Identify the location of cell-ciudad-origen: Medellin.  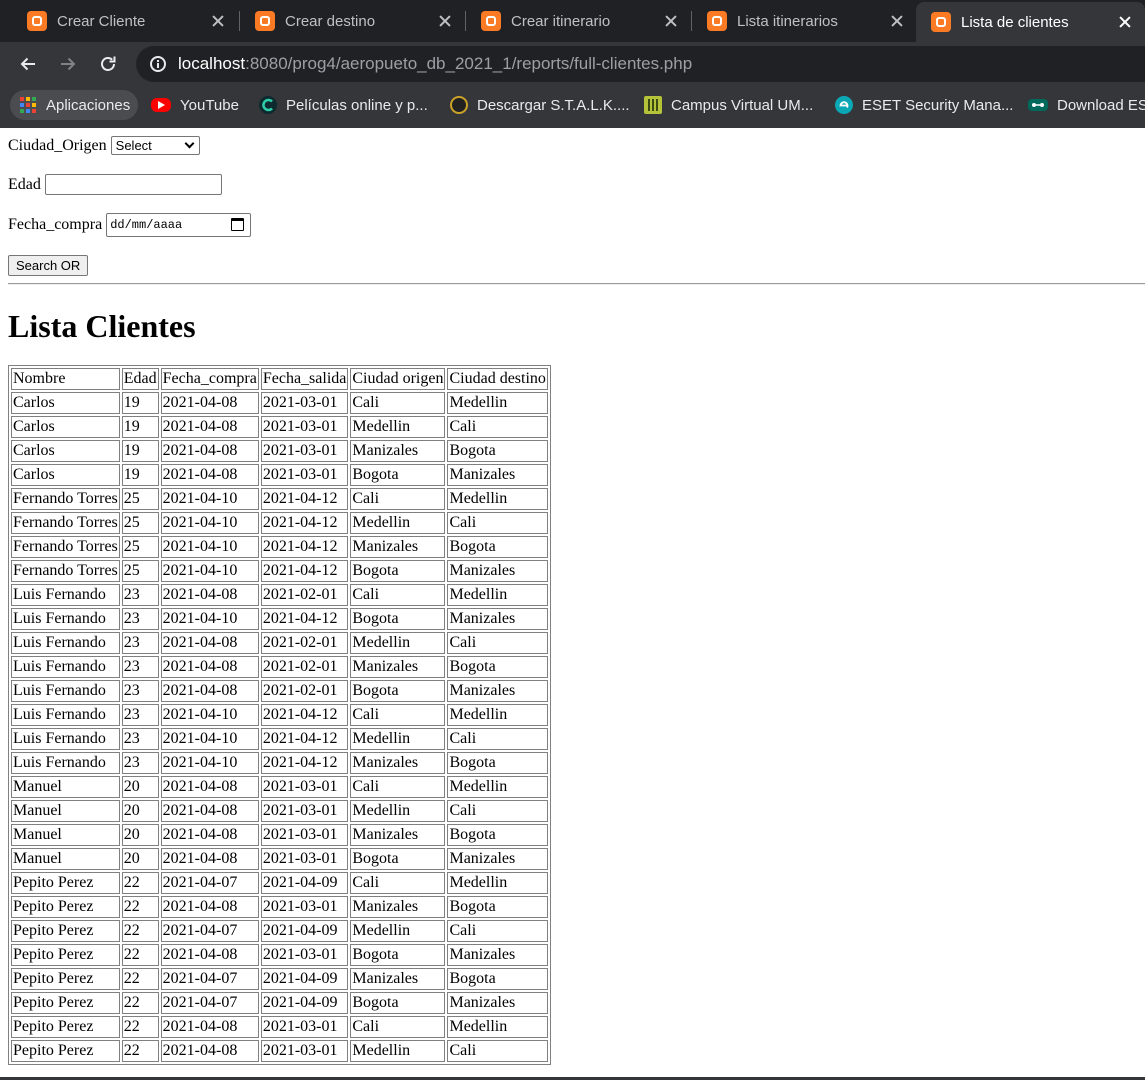
(398, 523).